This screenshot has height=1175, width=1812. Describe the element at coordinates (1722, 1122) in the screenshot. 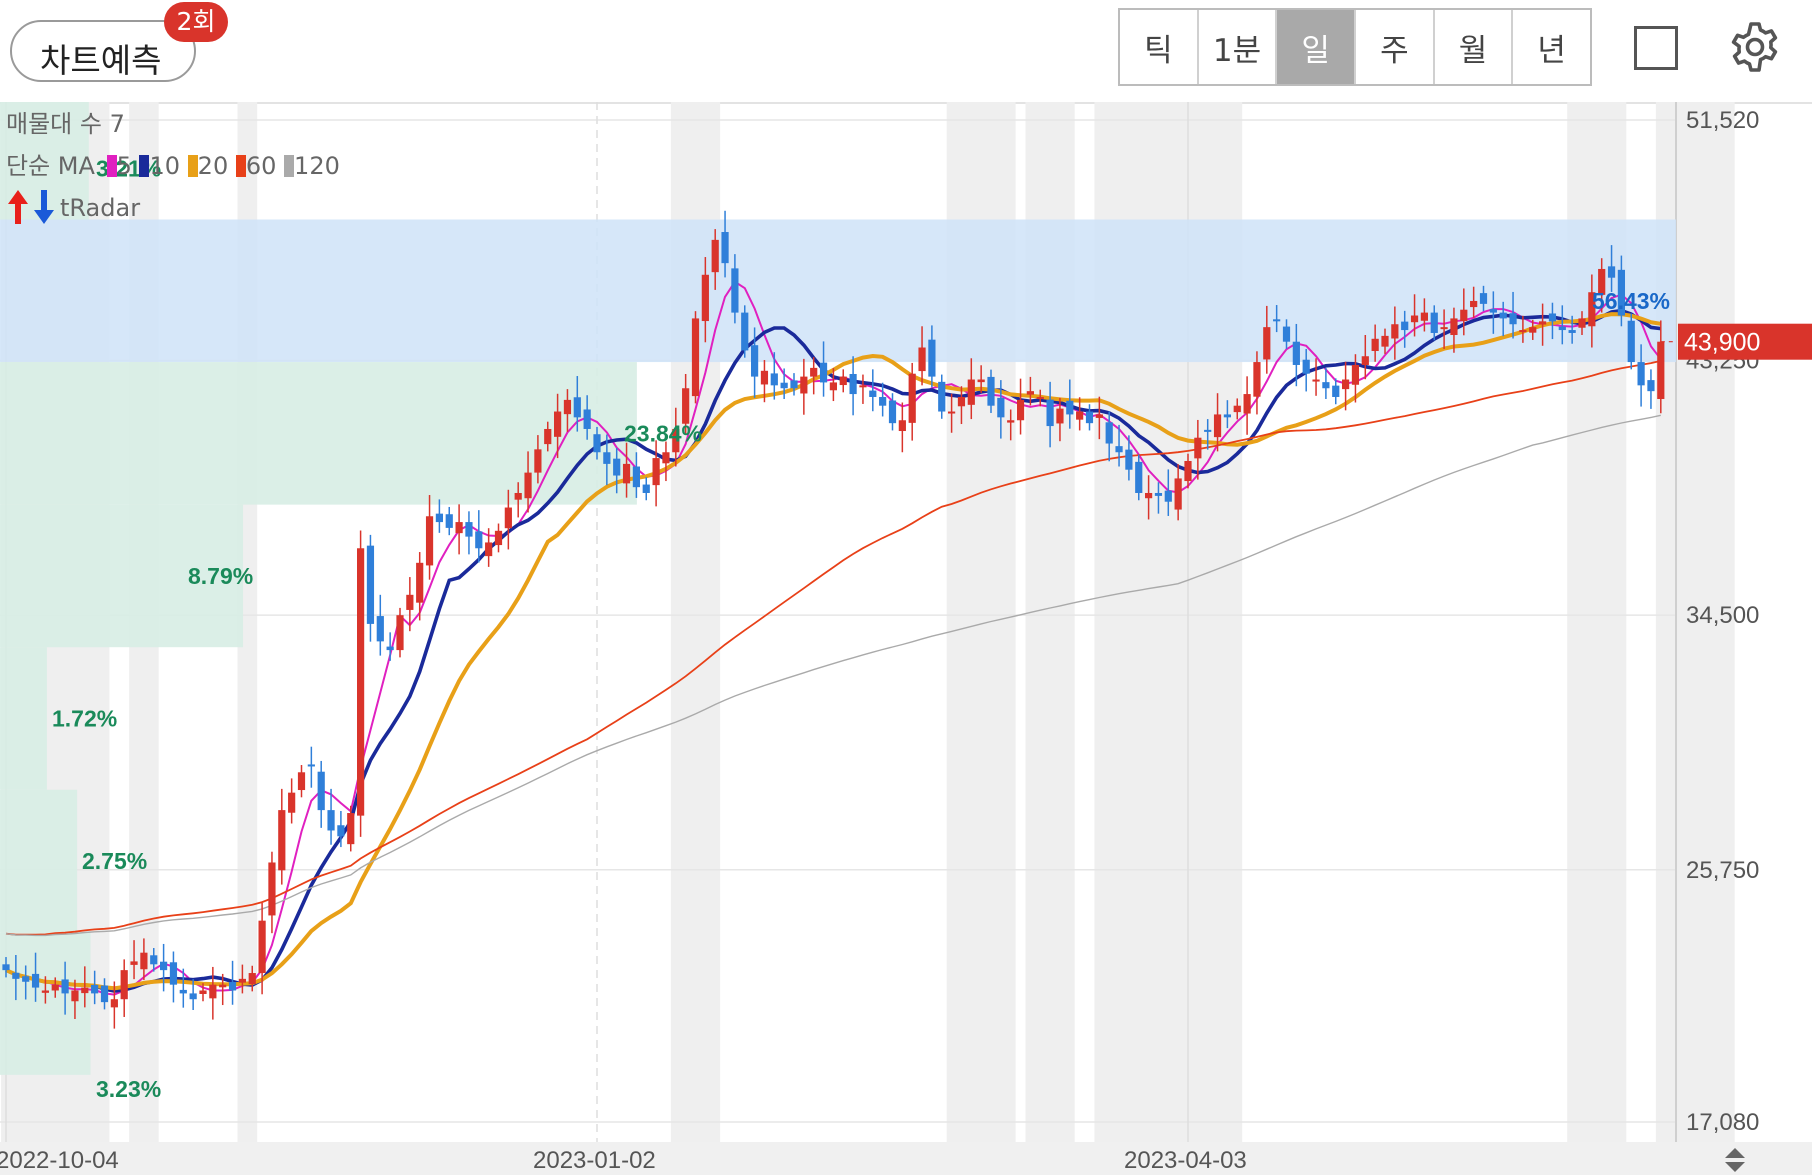

I see `y-tick-label: 17,080` at that location.